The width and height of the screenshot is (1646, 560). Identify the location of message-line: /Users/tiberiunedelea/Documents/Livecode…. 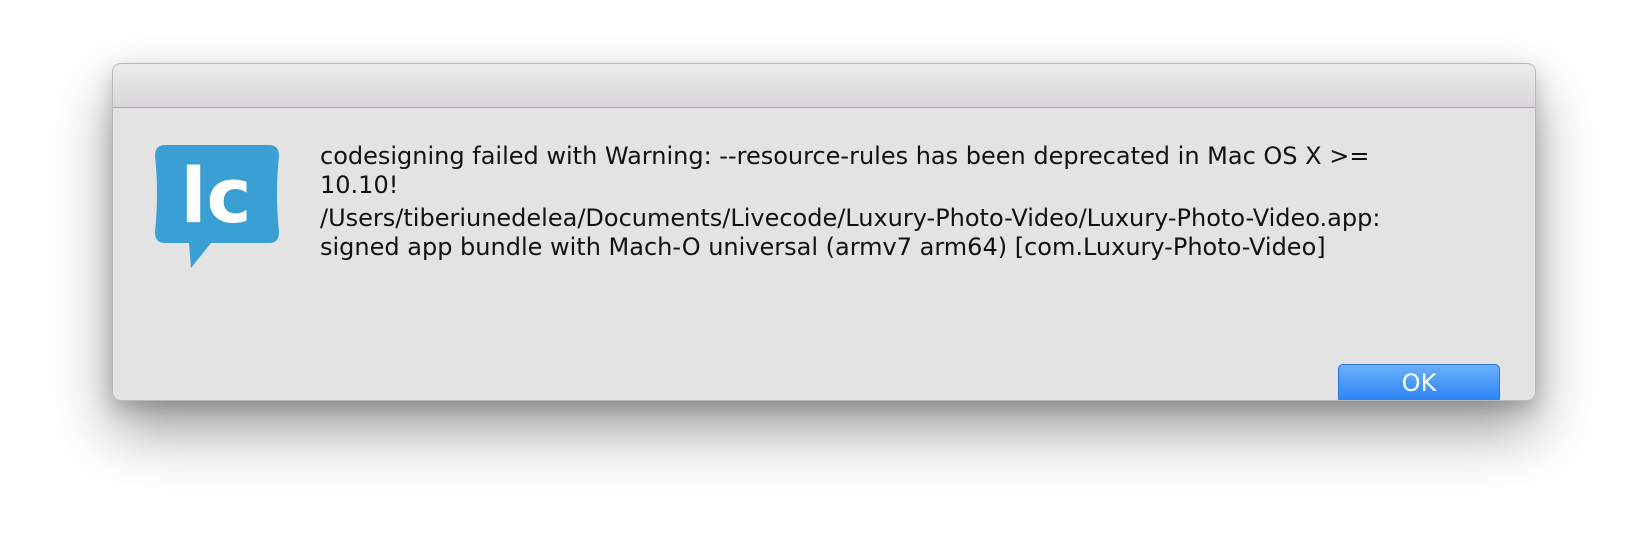
(850, 218).